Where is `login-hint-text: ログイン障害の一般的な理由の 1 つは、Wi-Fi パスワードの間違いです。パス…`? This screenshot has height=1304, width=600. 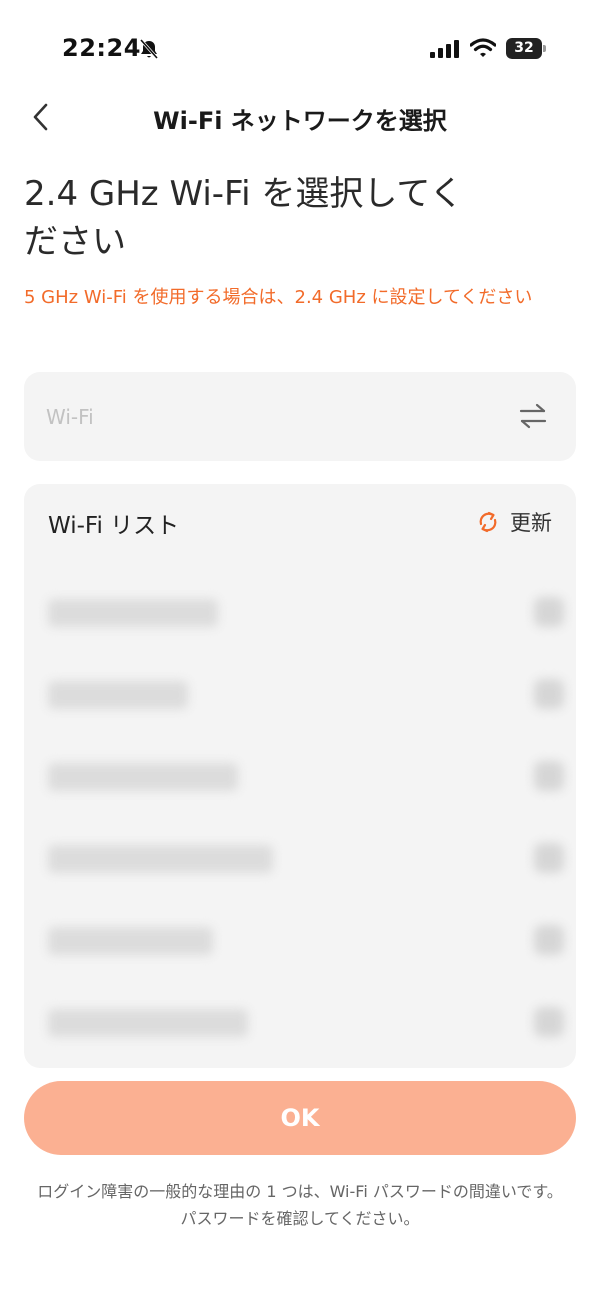
login-hint-text: ログイン障害の一般的な理由の 1 つは、Wi-Fi パスワードの間違いです。パス… is located at coordinates (300, 1205).